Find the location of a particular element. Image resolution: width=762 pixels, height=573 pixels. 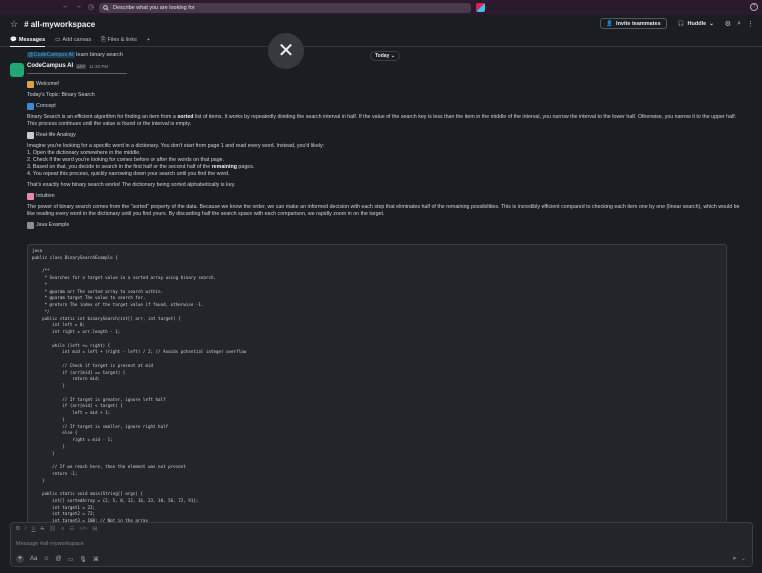

concept-heading: Concept is located at coordinates (387, 106).